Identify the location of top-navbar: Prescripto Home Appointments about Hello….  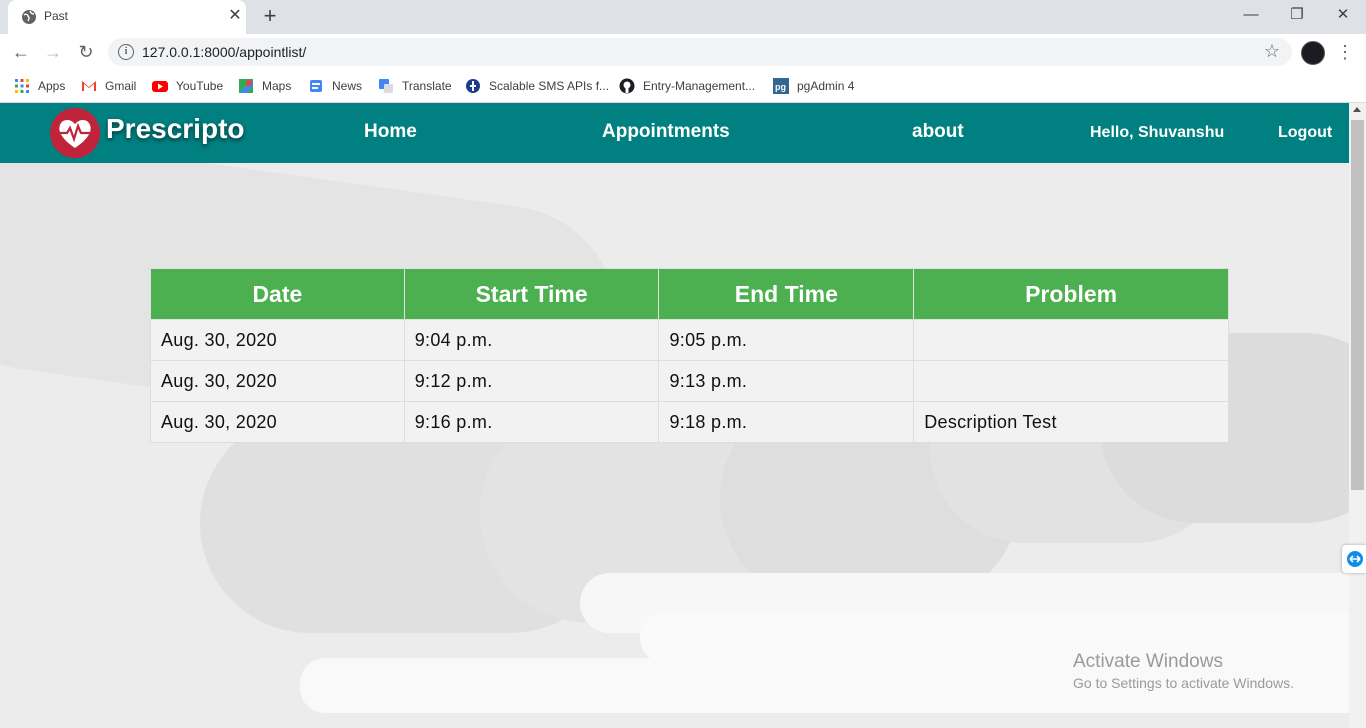
(674, 133).